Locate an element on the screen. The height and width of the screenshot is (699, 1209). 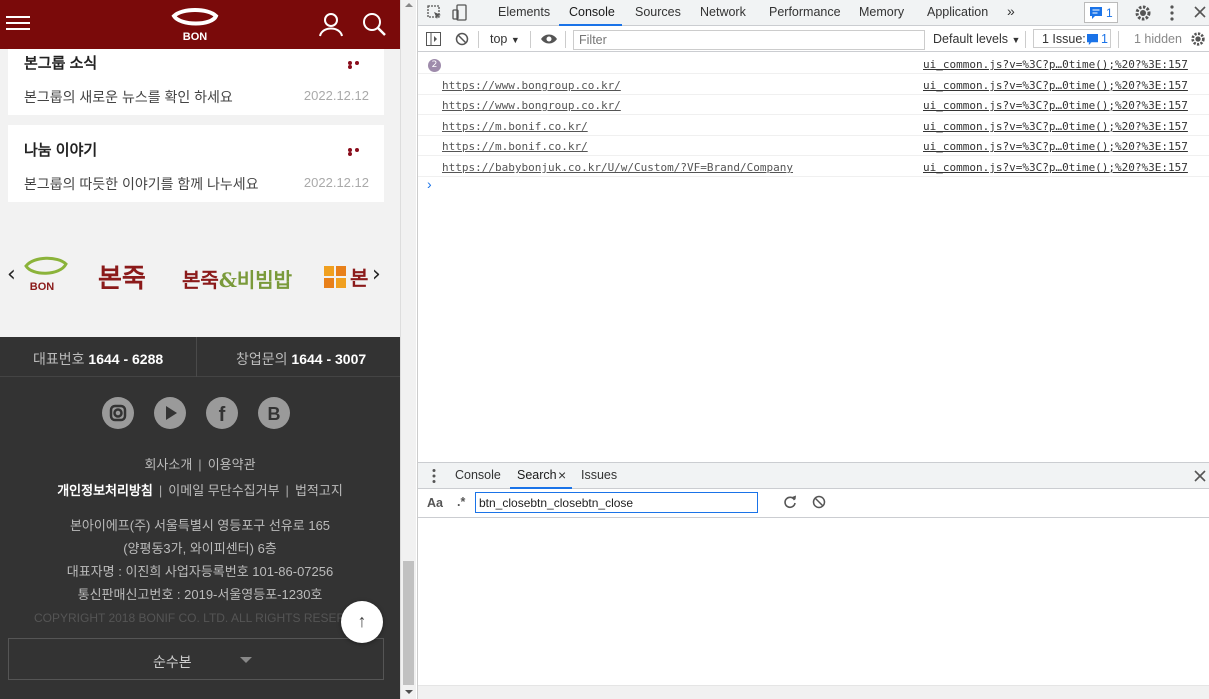
brand-carousel: ‹ BON 본죽 본죽&비빔밥 본 › is located at coordinates (200, 275).